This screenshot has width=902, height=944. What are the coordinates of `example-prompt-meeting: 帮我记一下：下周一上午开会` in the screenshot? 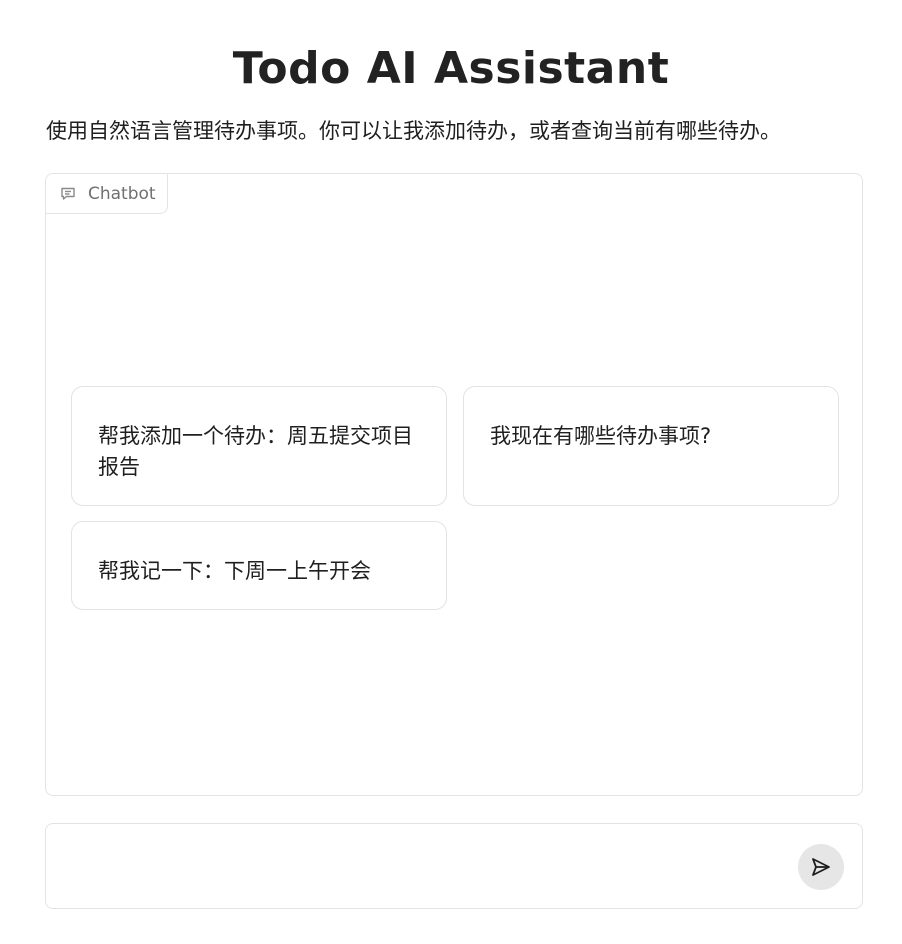 It's located at (259, 565).